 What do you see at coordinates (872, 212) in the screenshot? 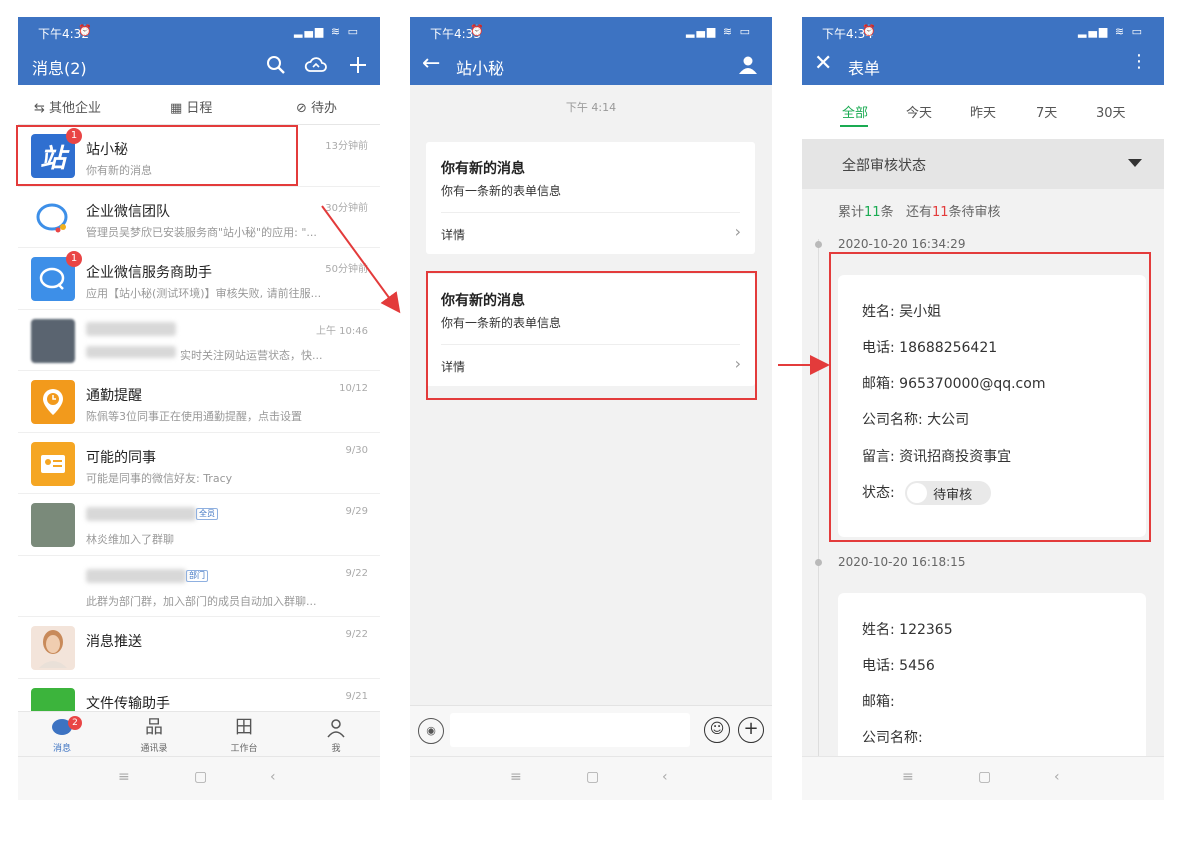
I see `summary-total-count: 11` at bounding box center [872, 212].